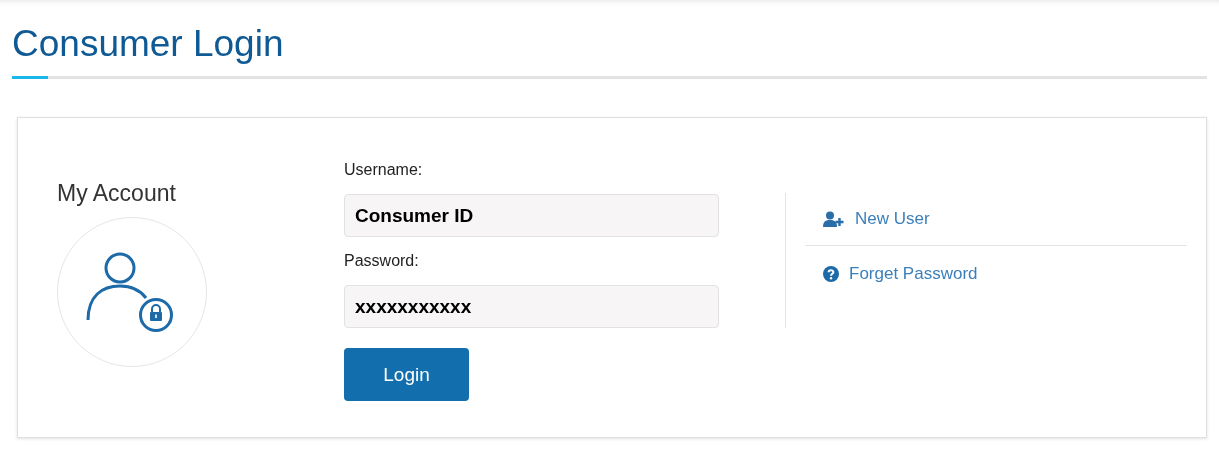  What do you see at coordinates (406, 374) in the screenshot?
I see `login-button: Login` at bounding box center [406, 374].